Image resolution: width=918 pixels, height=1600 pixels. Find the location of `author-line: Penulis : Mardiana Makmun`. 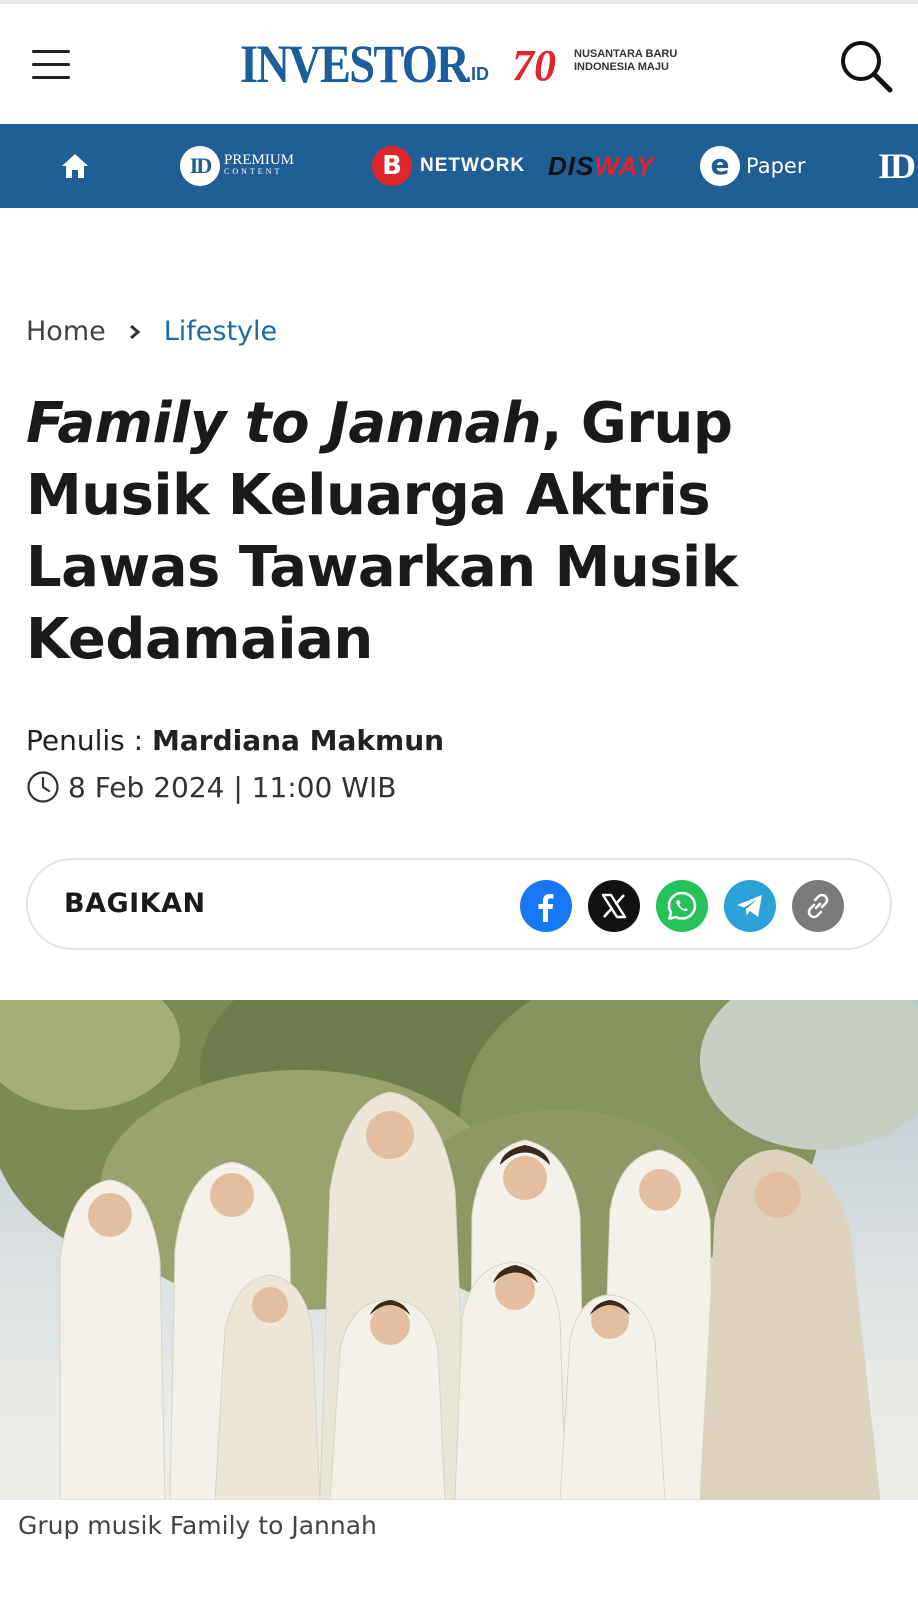

author-line: Penulis : Mardiana Makmun is located at coordinates (235, 740).